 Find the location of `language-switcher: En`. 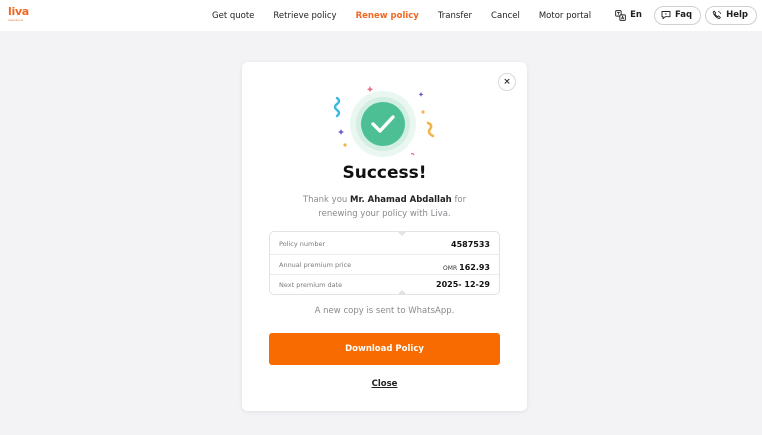

language-switcher: En is located at coordinates (628, 15).